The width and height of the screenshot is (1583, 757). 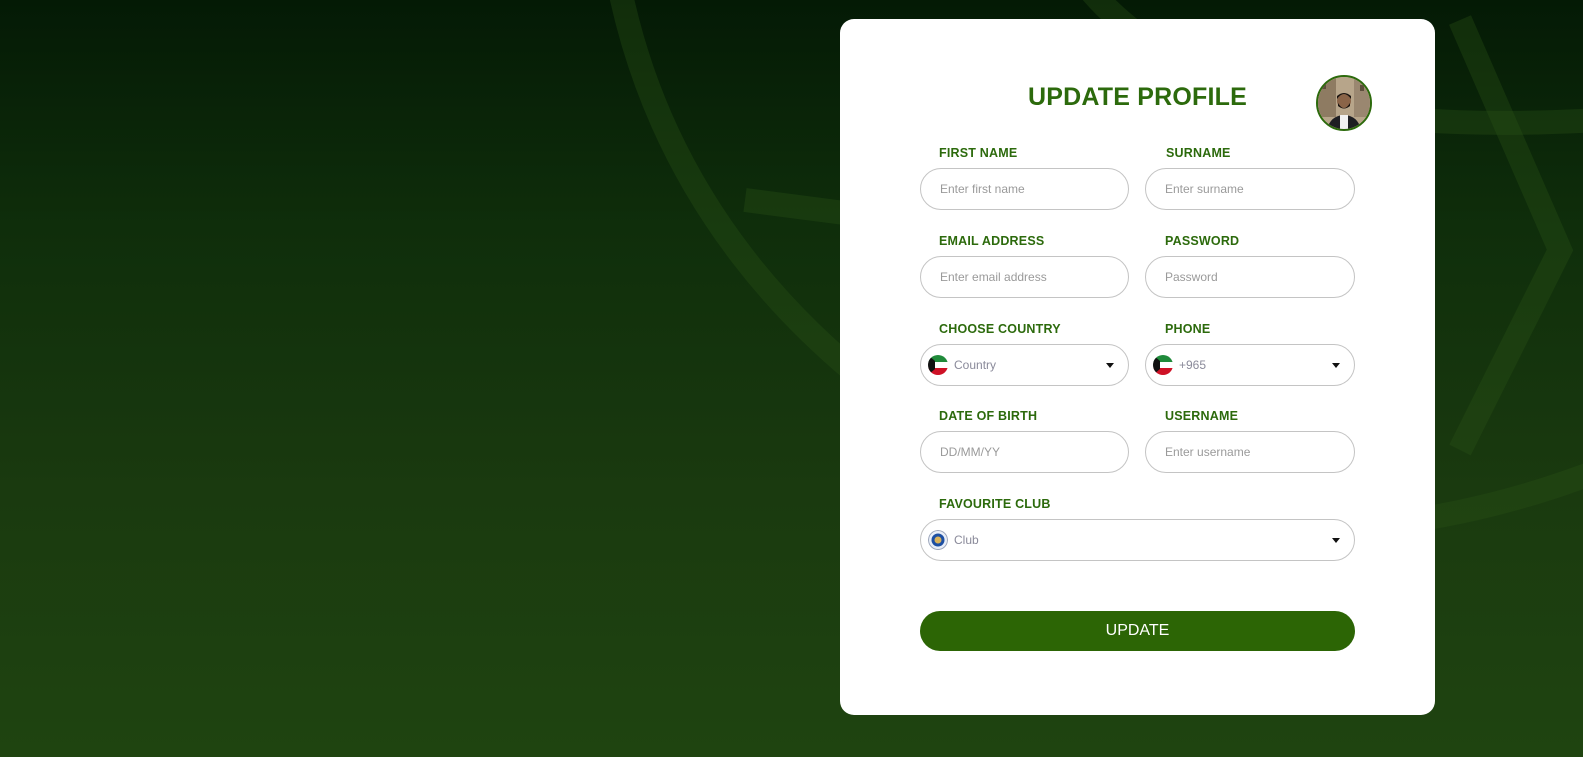 I want to click on update-button: UPDATE, so click(x=1137, y=631).